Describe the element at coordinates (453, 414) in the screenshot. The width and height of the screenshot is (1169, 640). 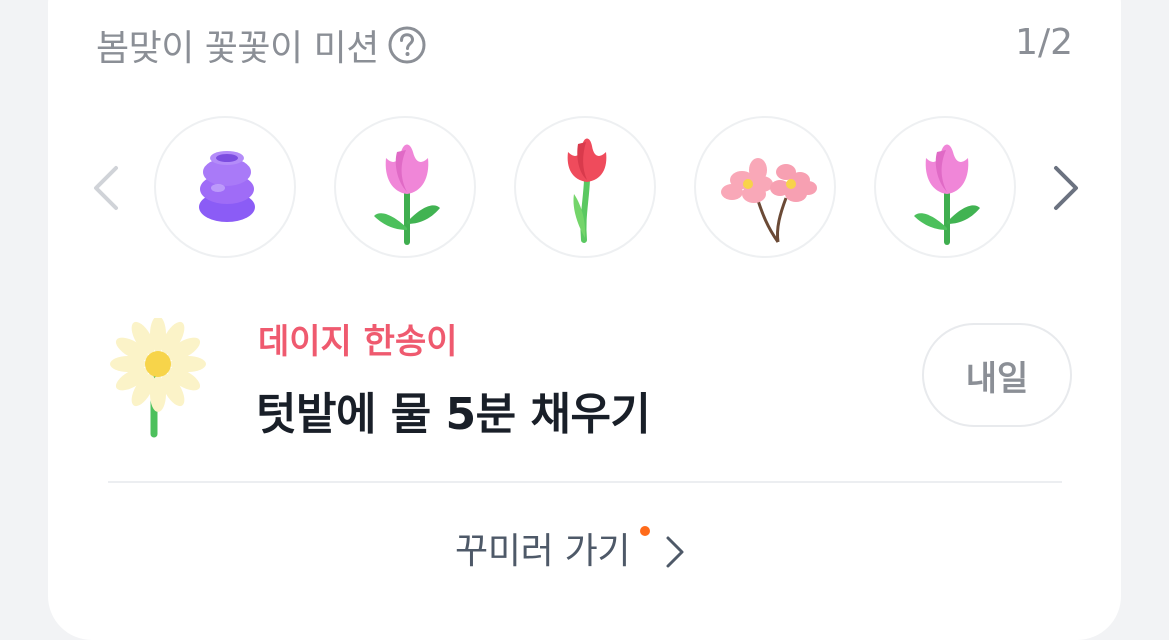
I see `mission-title: 텃밭에 물 5분 채우기` at that location.